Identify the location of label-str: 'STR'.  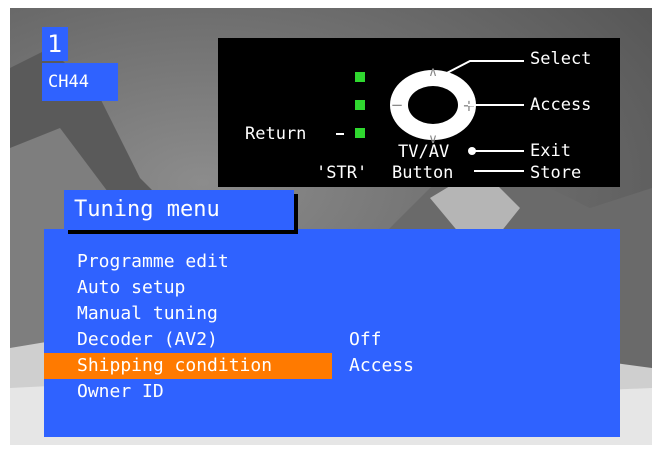
(342, 173).